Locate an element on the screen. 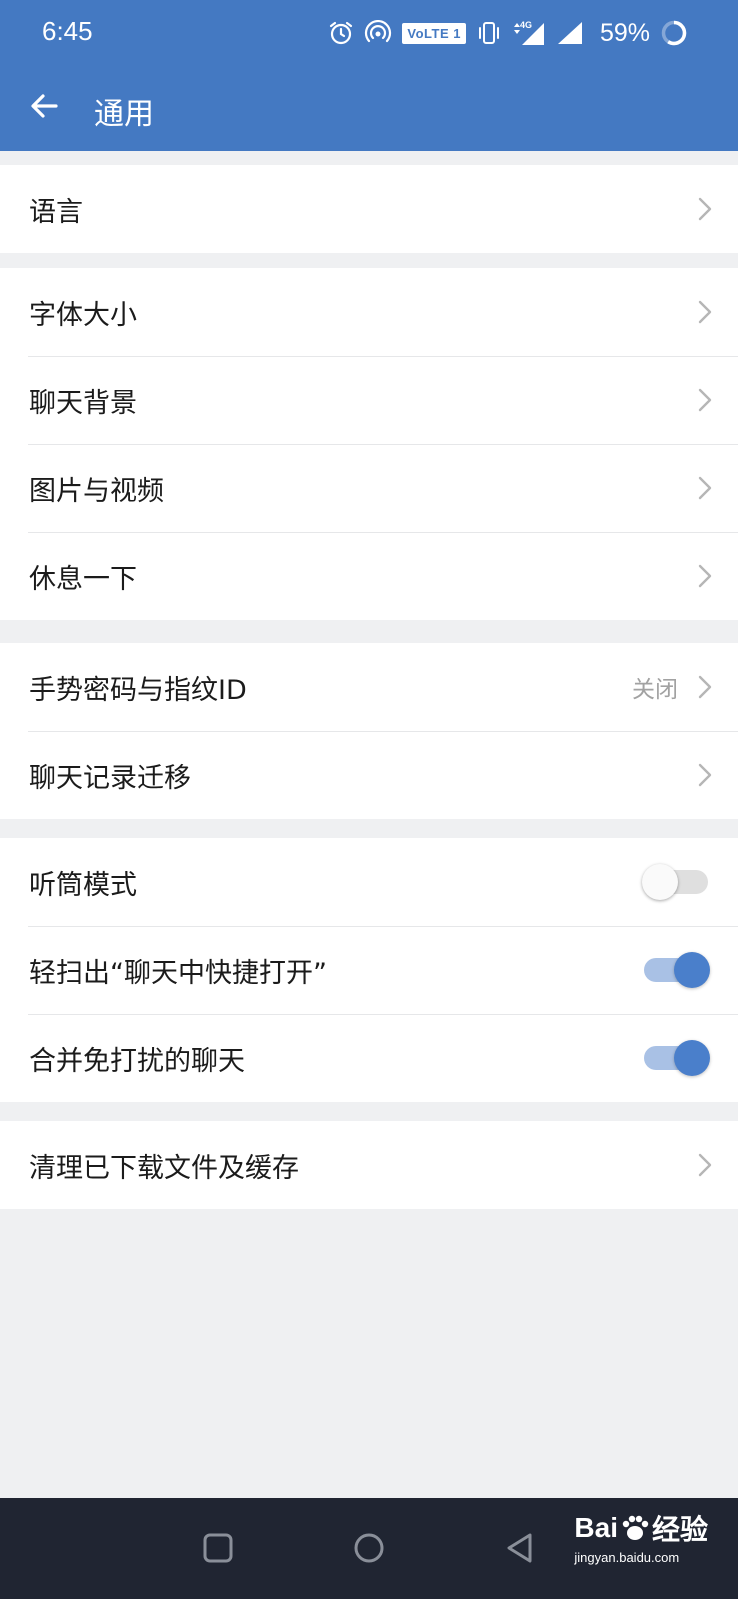  row-chat-history-migration: 聊天记录迁移 is located at coordinates (369, 775).